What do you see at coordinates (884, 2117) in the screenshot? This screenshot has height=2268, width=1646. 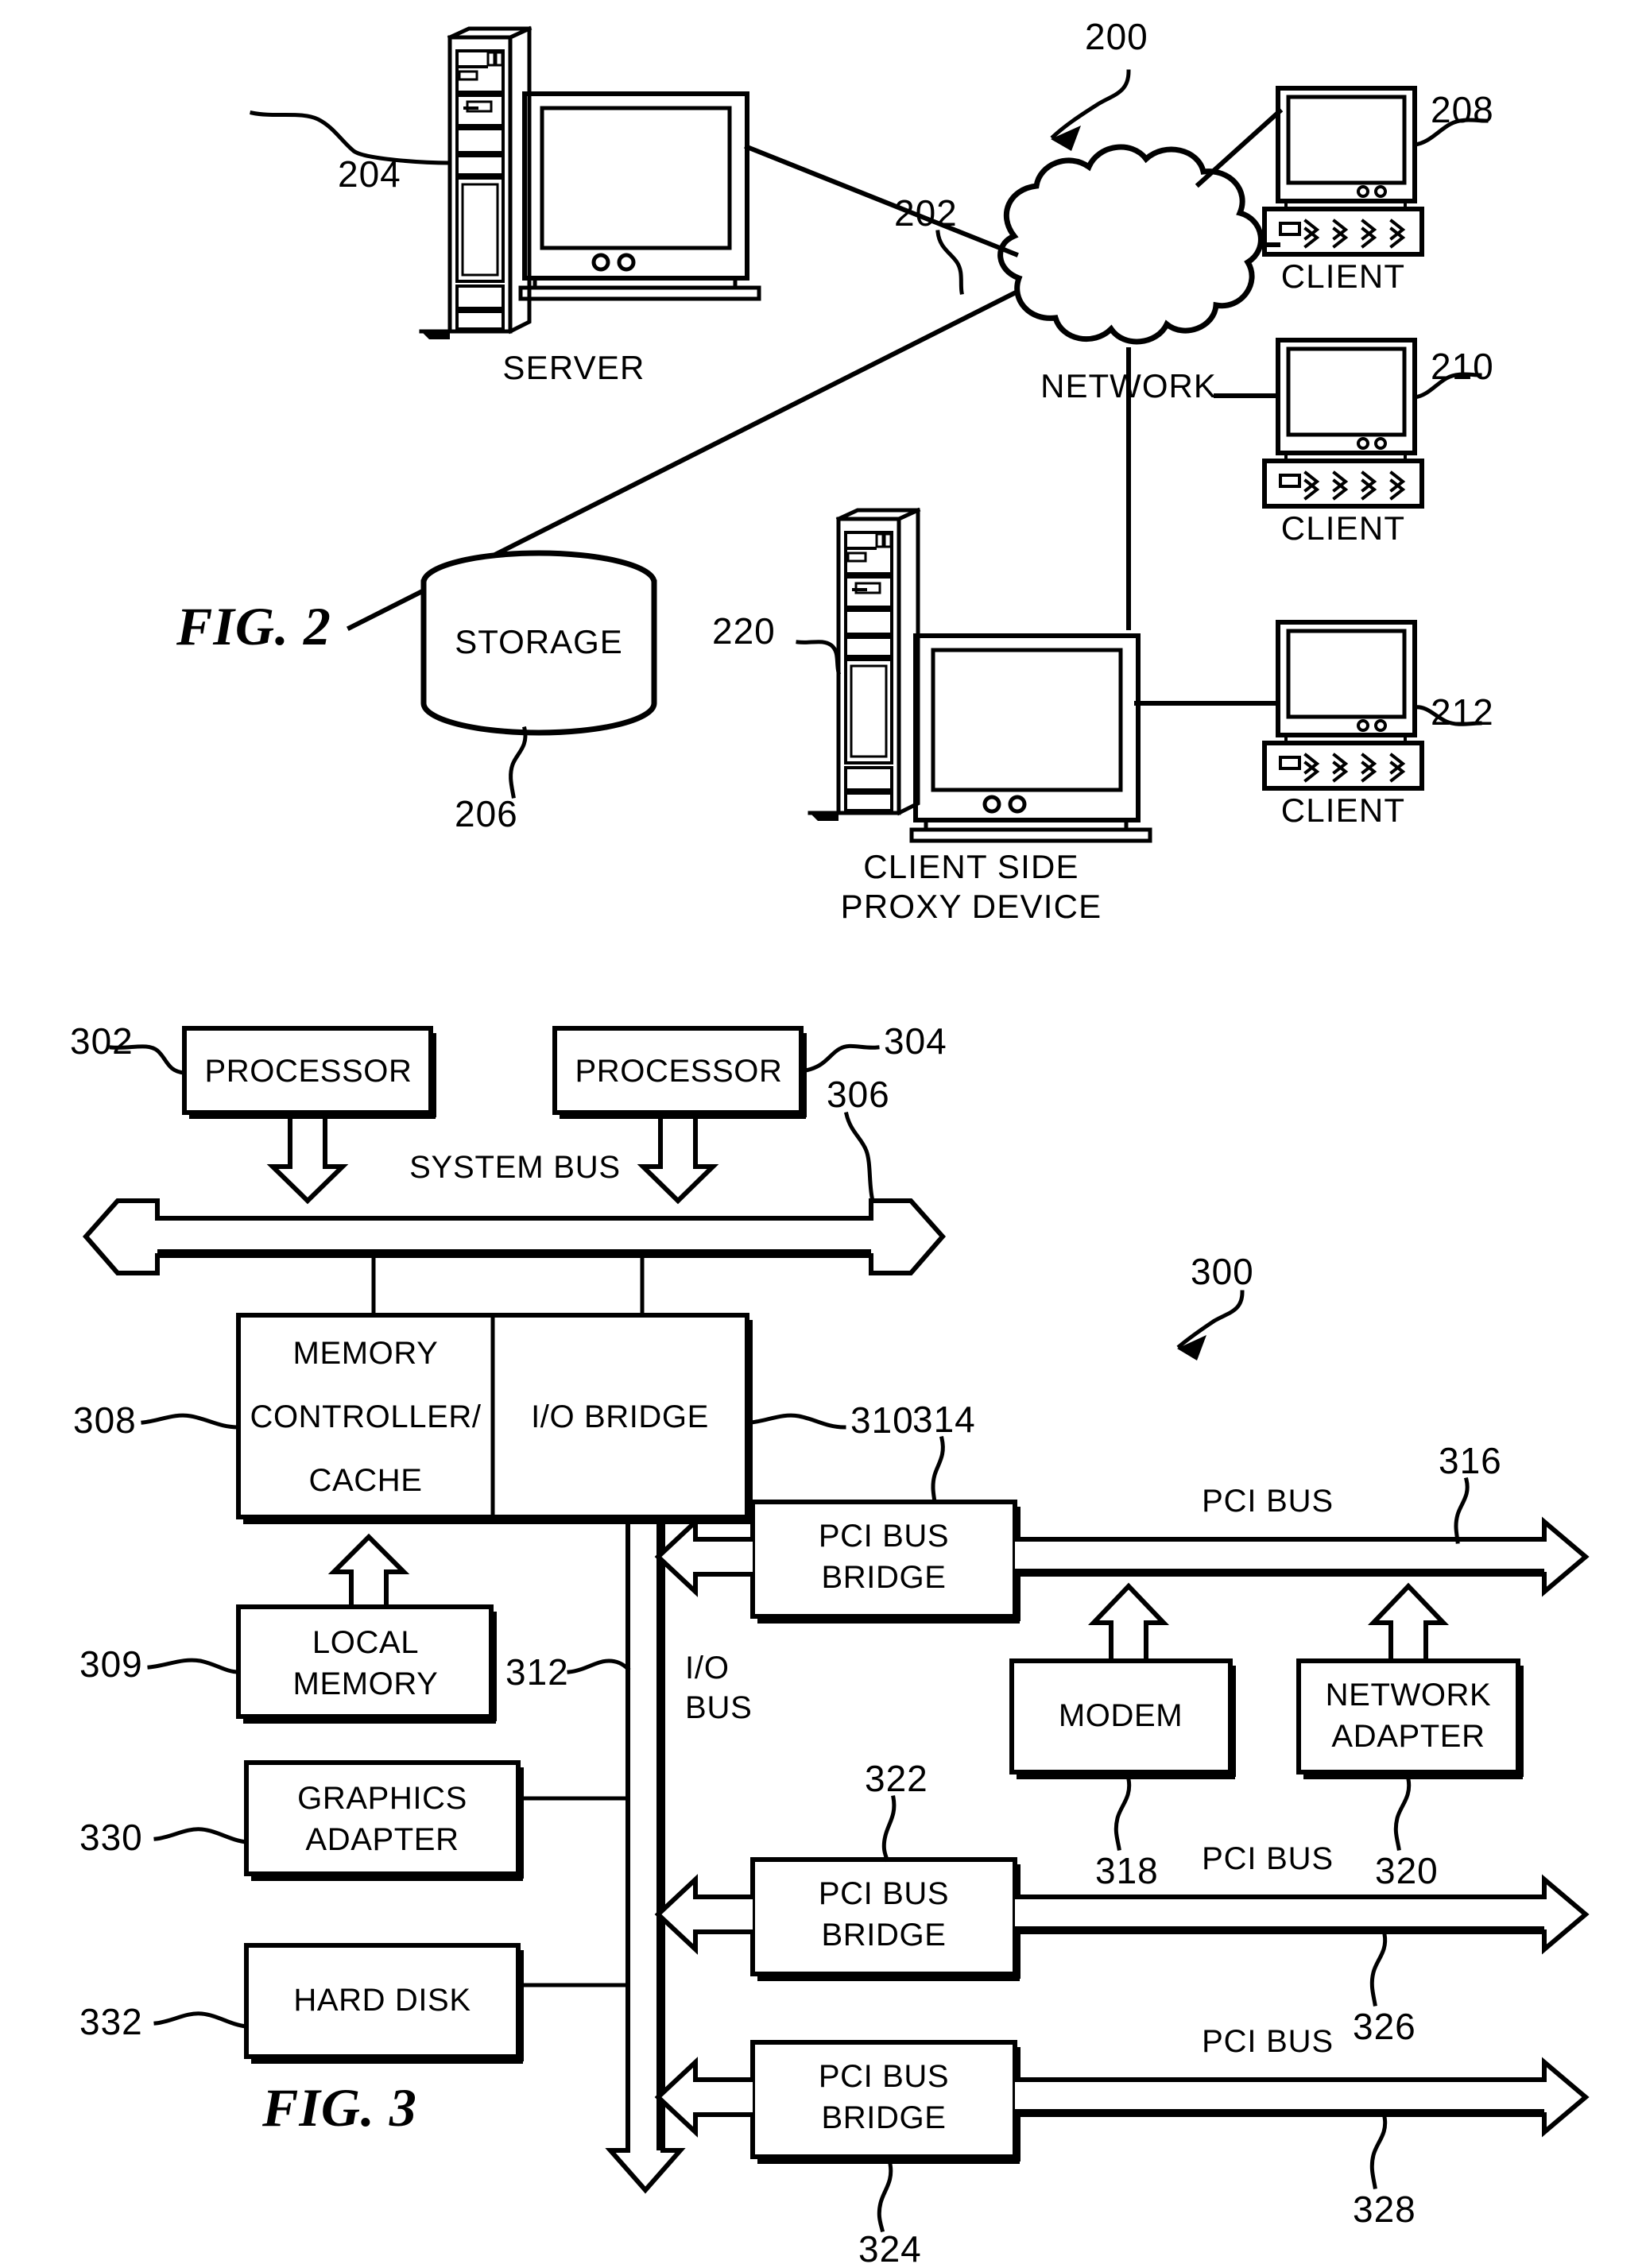 I see `pci-bridge-324-label-line2: BRIDGE` at bounding box center [884, 2117].